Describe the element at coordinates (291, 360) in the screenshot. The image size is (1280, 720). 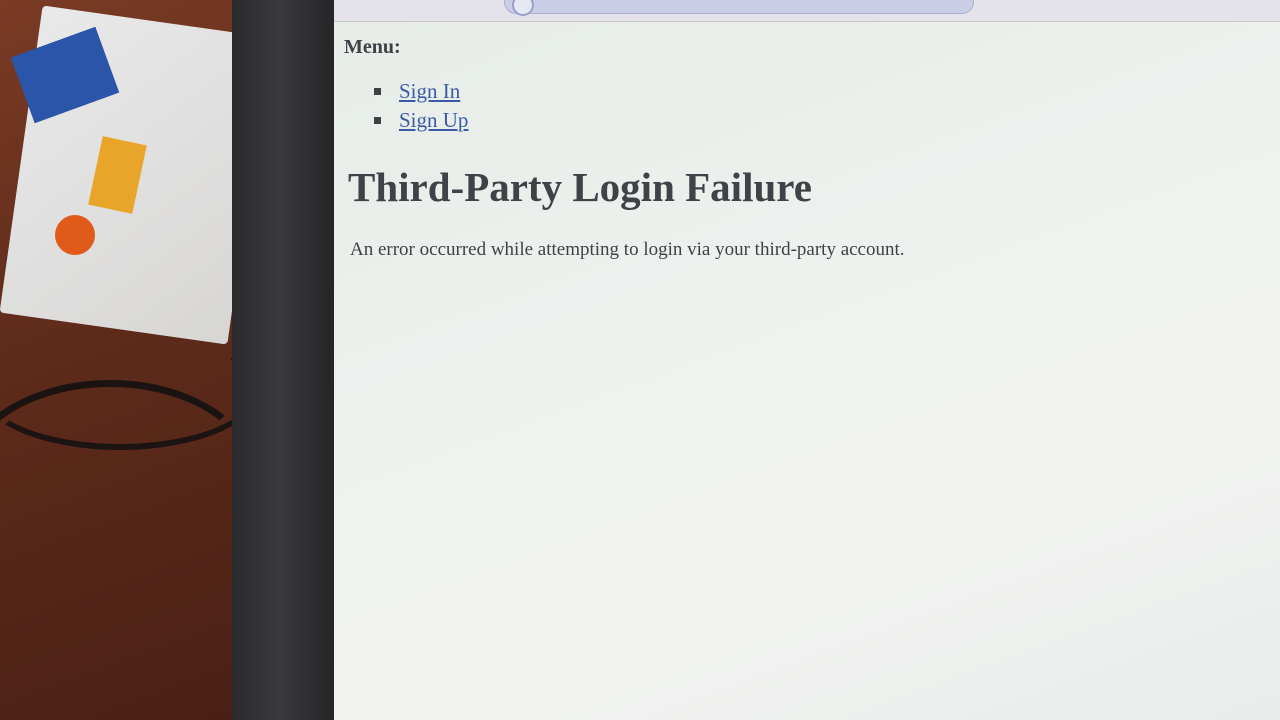
I see `monitor-bezel` at that location.